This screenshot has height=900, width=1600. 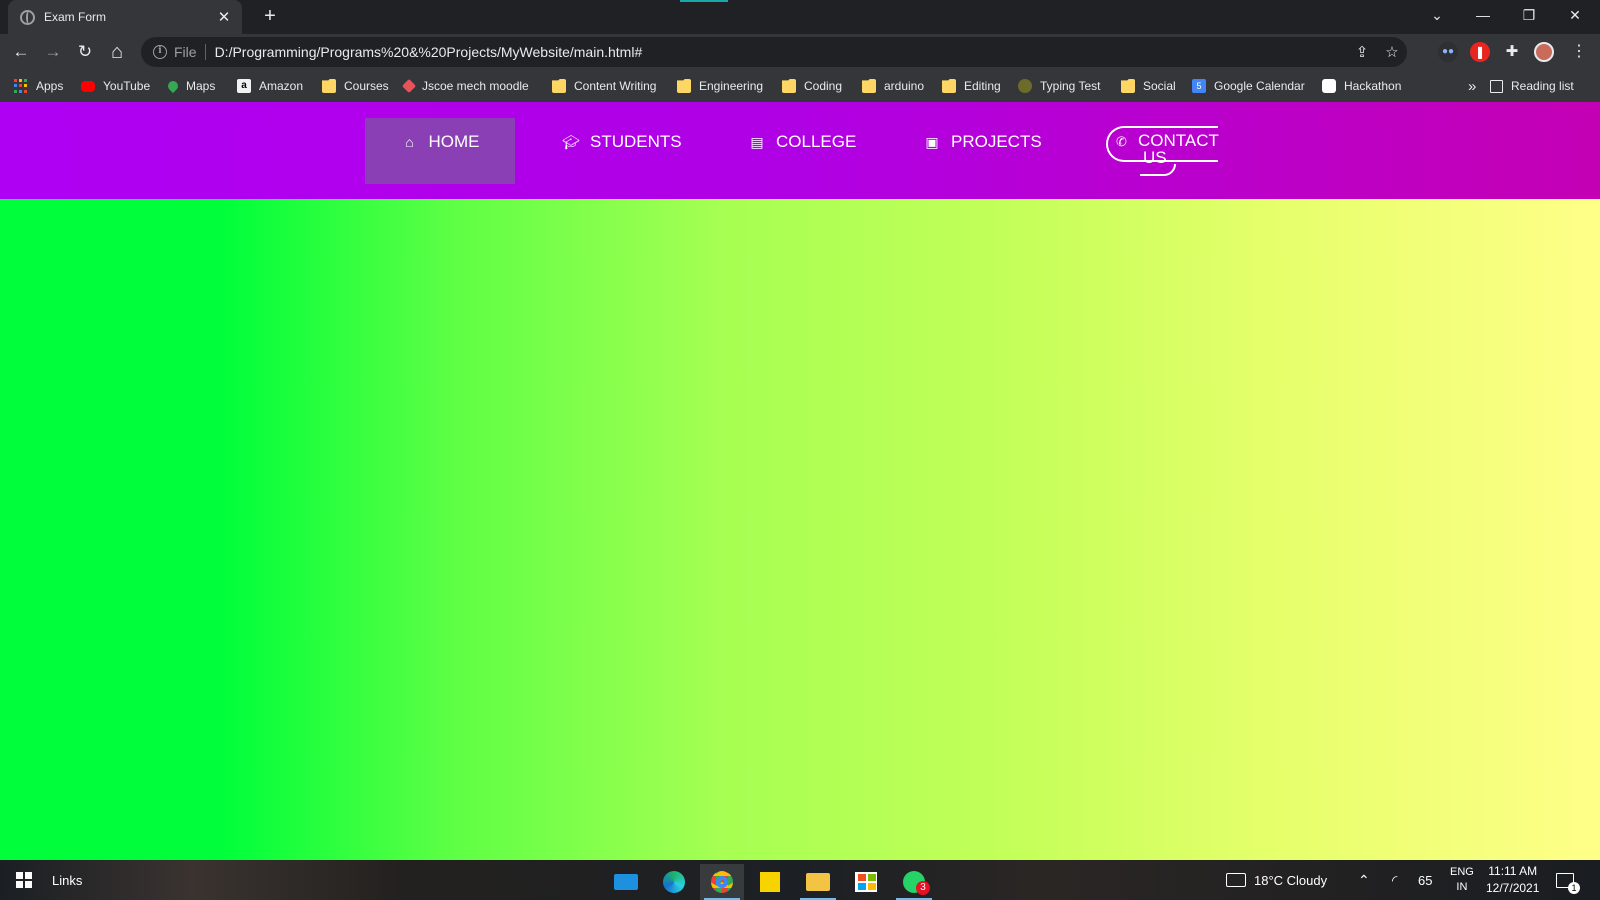 I want to click on nav-college: ▤ COLLEGE, so click(x=802, y=151).